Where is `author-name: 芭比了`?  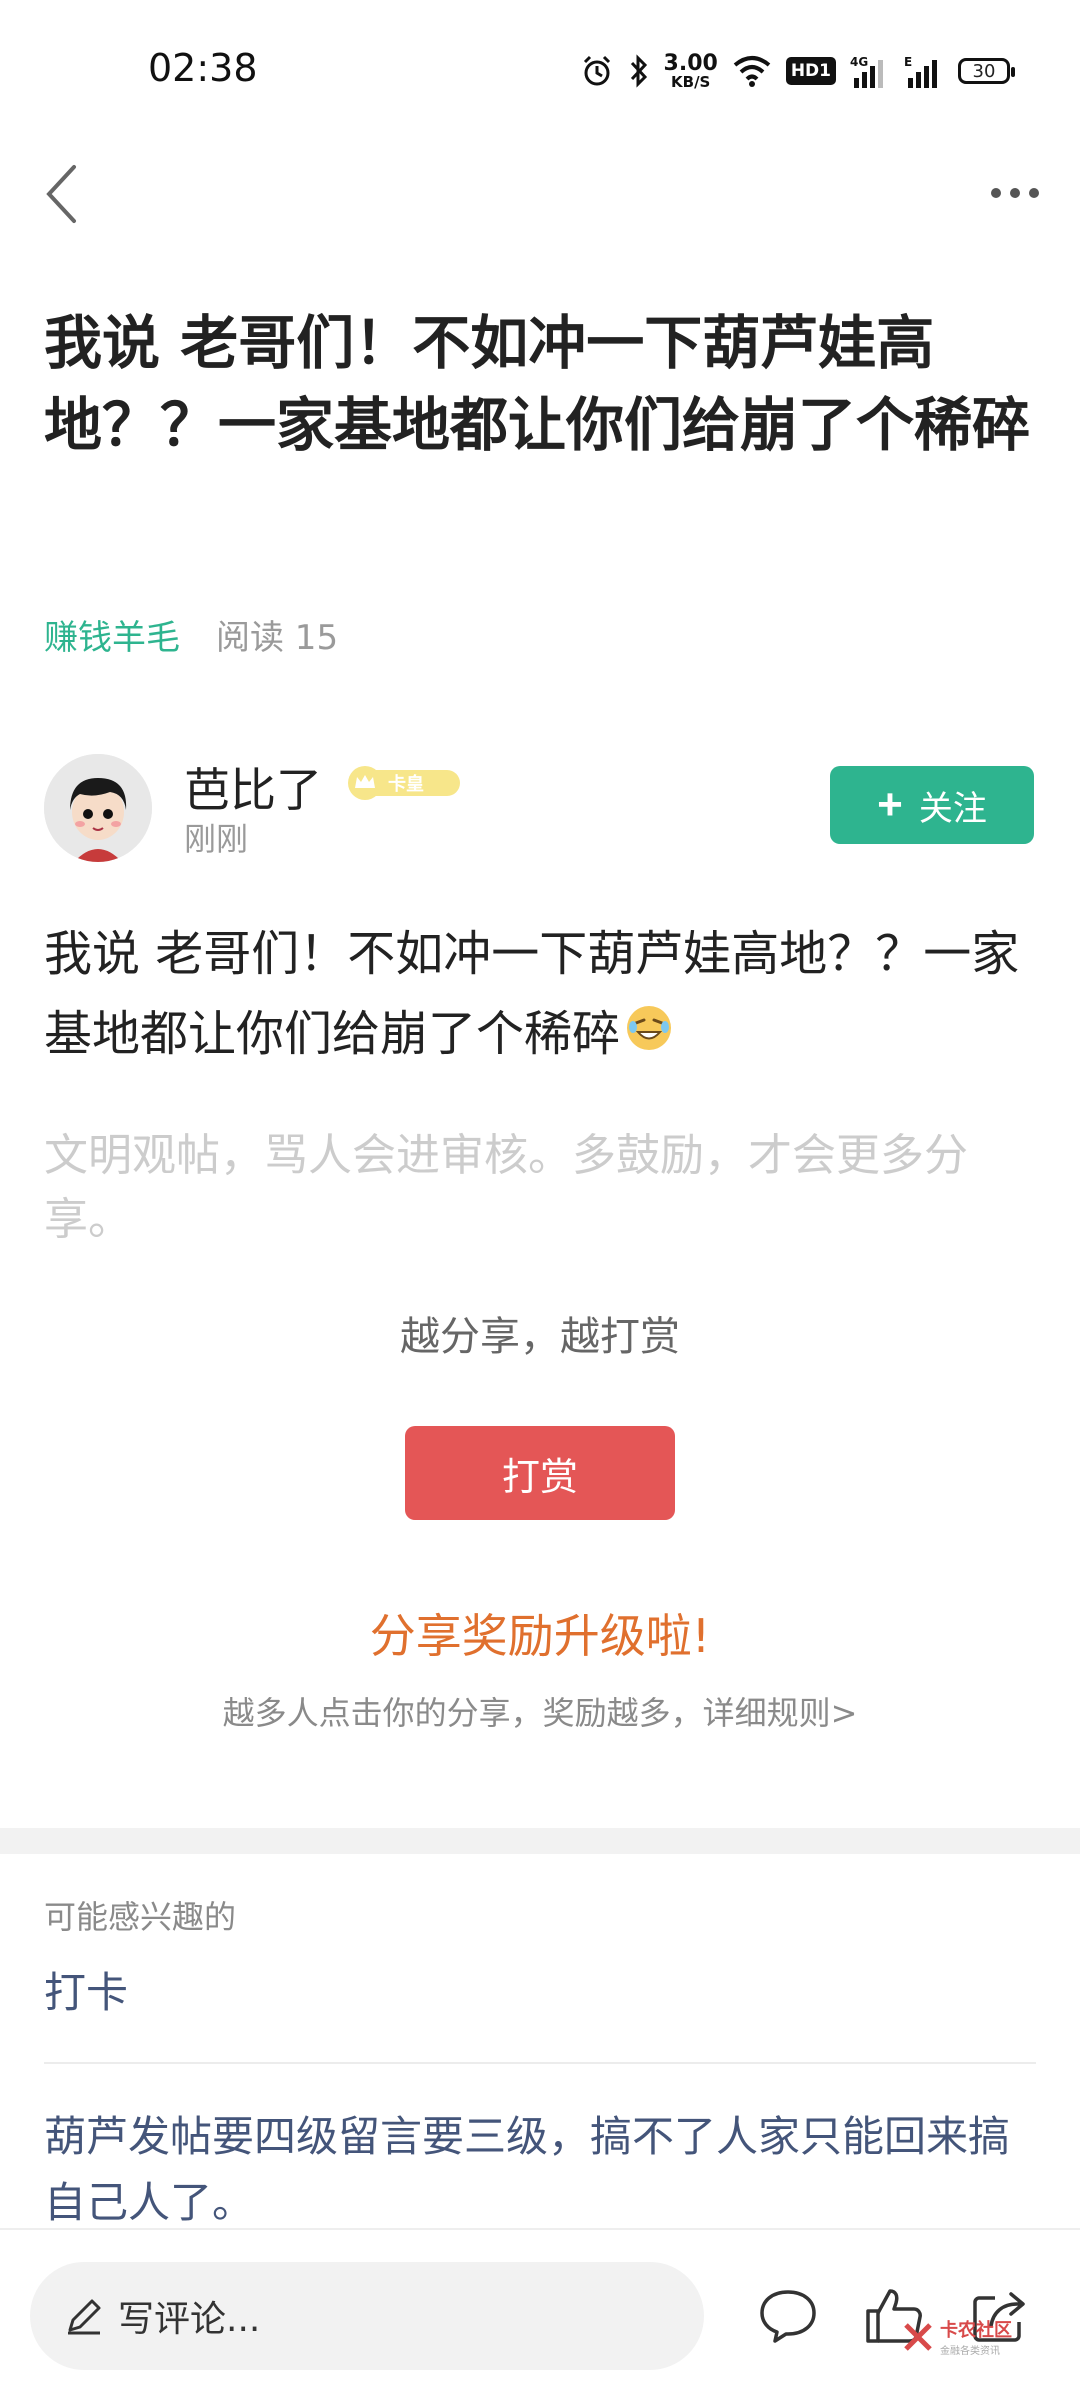
author-name: 芭比了 is located at coordinates (253, 787).